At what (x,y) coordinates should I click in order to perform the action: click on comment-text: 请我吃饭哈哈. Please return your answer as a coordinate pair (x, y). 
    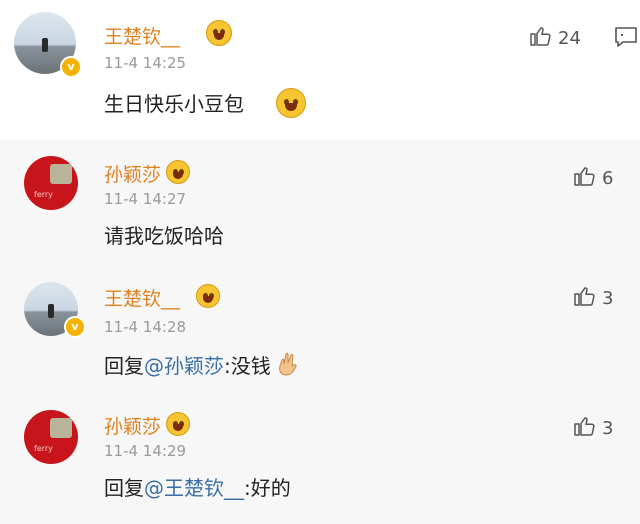
    Looking at the image, I should click on (164, 236).